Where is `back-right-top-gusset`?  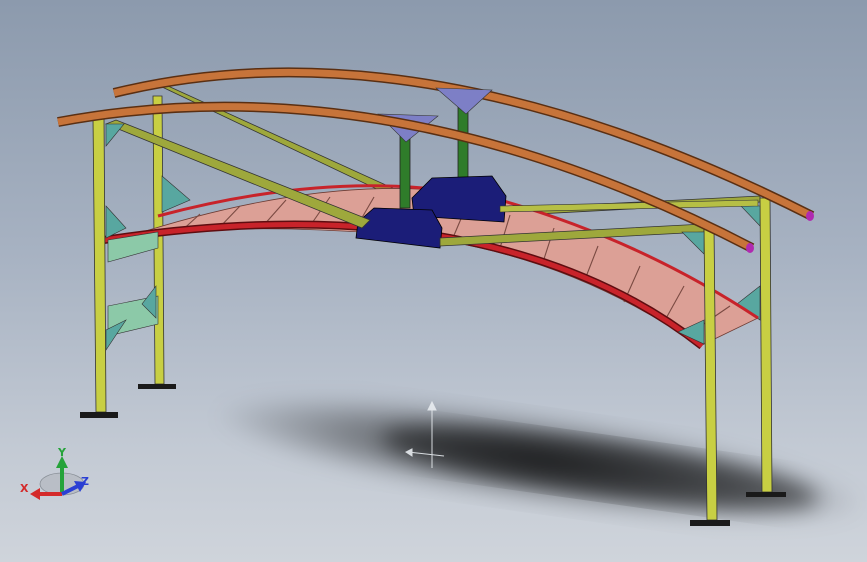 back-right-top-gusset is located at coordinates (750, 215).